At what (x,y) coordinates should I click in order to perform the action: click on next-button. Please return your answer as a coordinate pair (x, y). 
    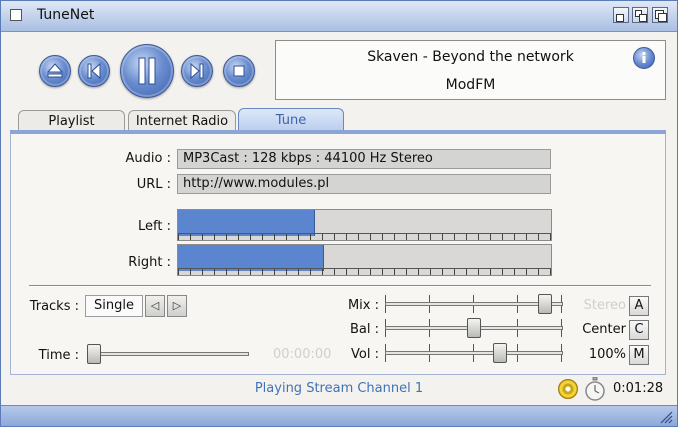
    Looking at the image, I should click on (197, 71).